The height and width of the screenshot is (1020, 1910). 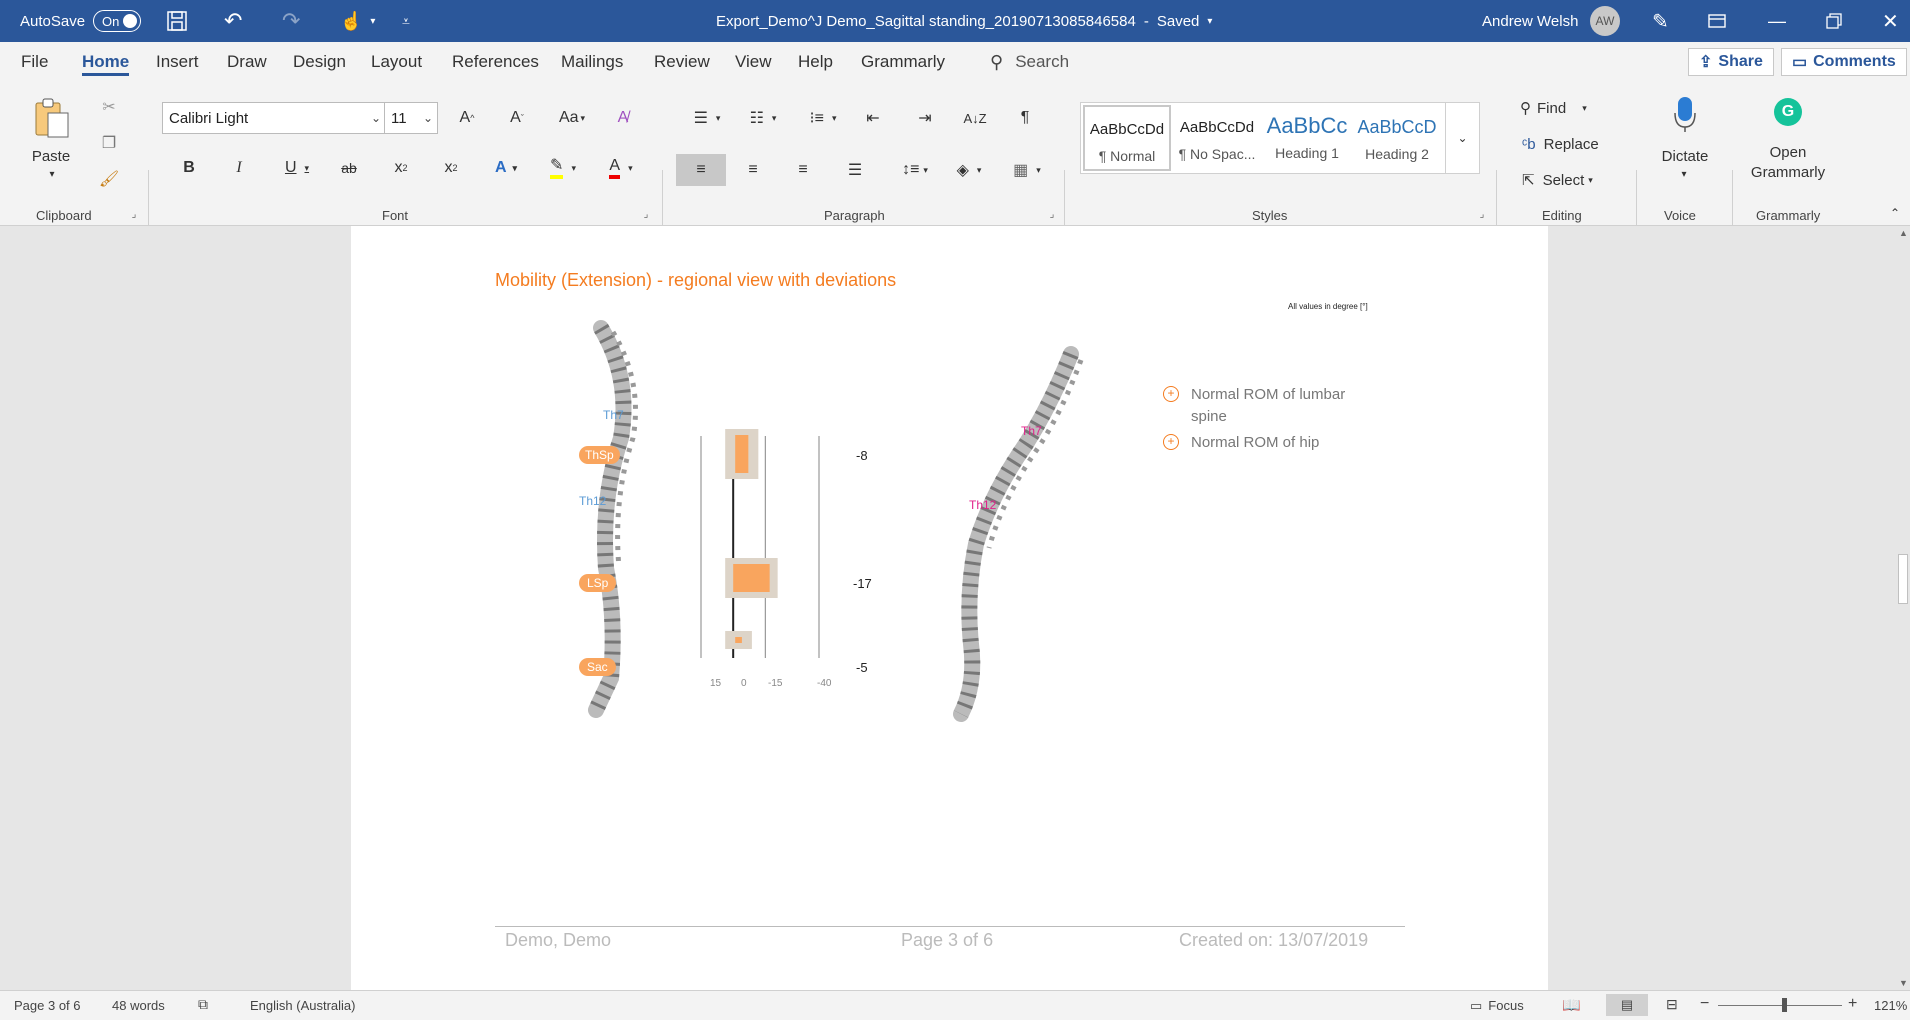 I want to click on user-name: Andrew Welsh, so click(x=1530, y=21).